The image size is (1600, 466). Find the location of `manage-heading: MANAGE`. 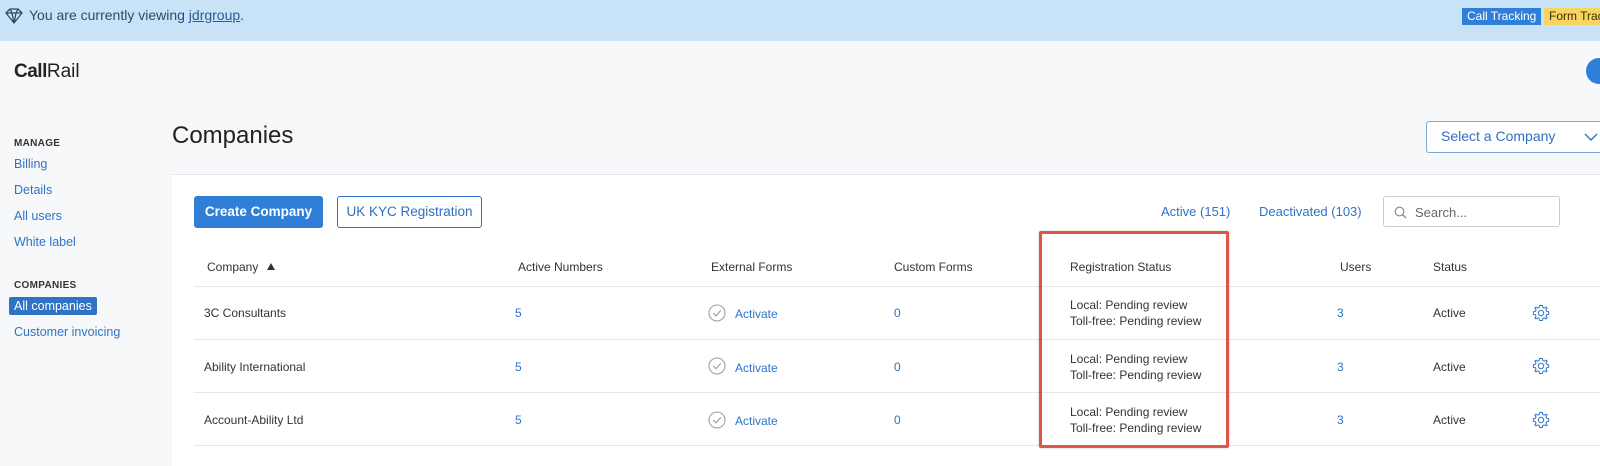

manage-heading: MANAGE is located at coordinates (37, 143).